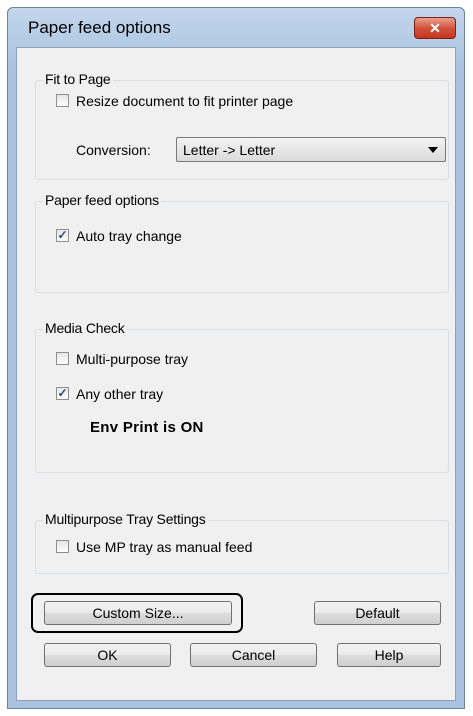 This screenshot has width=473, height=716. Describe the element at coordinates (62, 546) in the screenshot. I see `manual-feed-checkbox` at that location.